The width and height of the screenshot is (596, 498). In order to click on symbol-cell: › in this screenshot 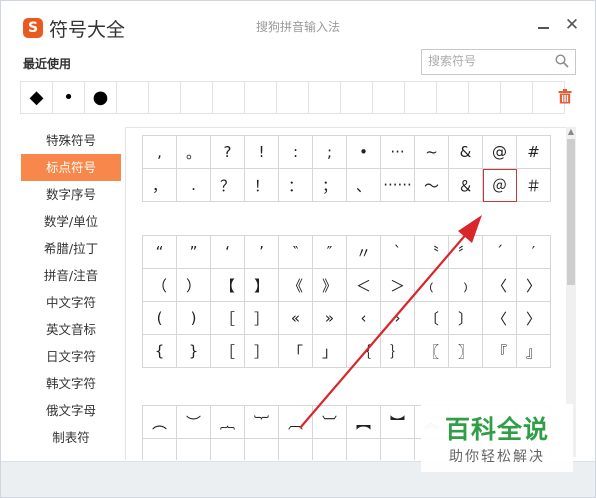, I will do `click(397, 318)`.